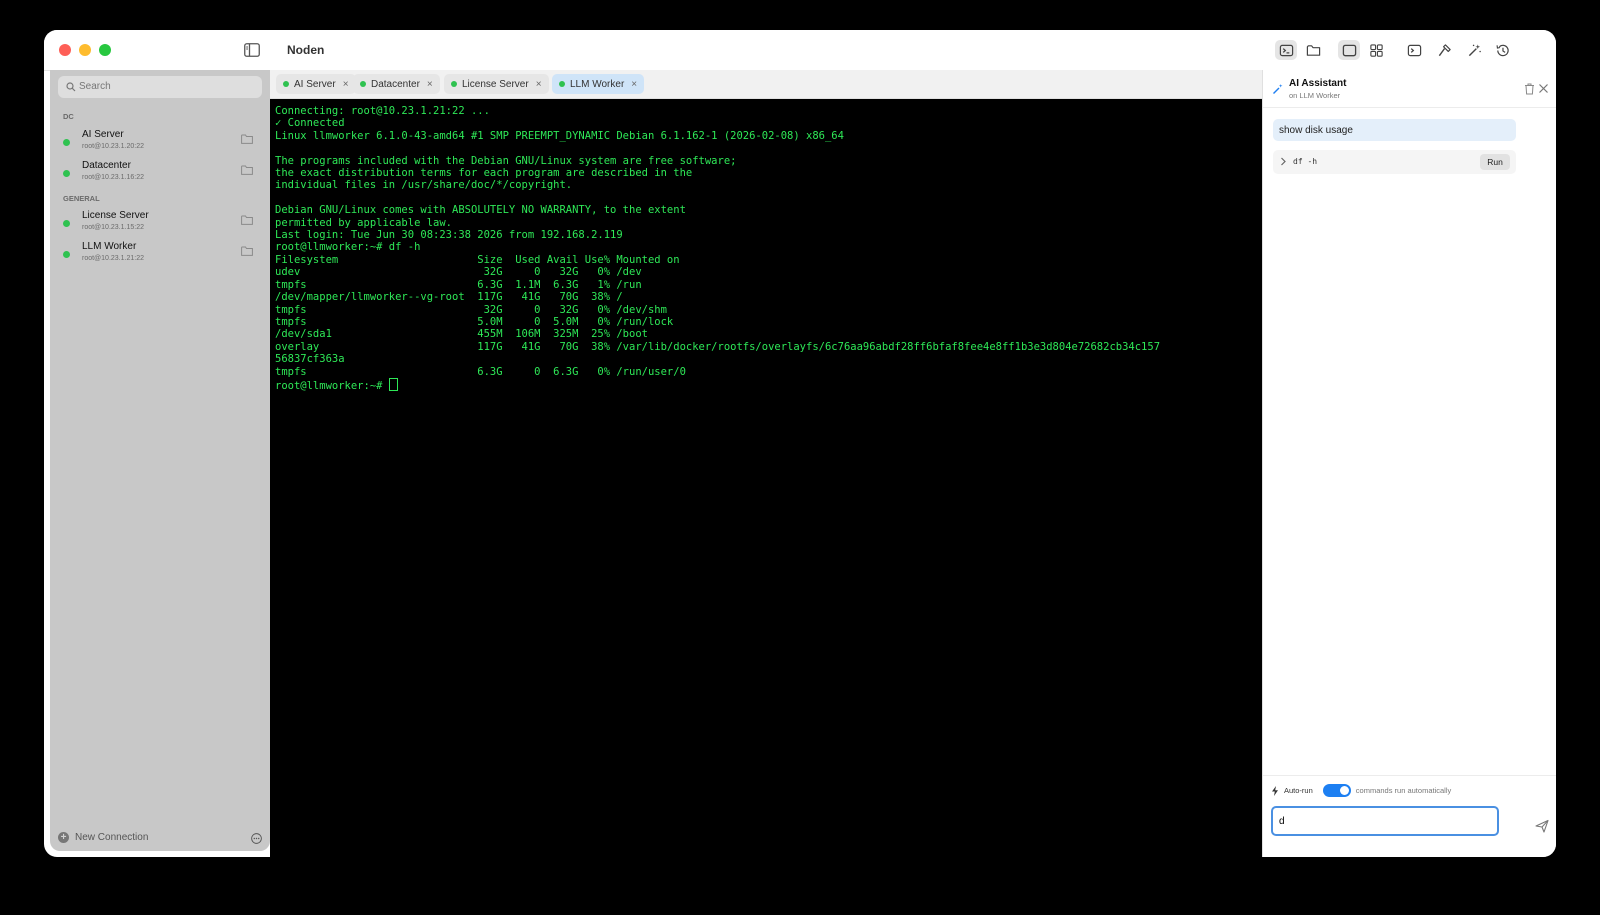 This screenshot has height=915, width=1600. Describe the element at coordinates (1315, 95) in the screenshot. I see `ai-panel-subtitle: on LLM Worker` at that location.